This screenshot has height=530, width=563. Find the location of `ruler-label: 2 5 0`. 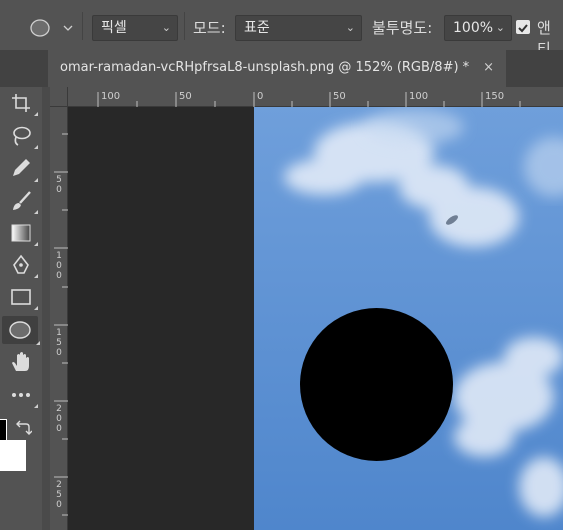

ruler-label: 2 5 0 is located at coordinates (59, 495).